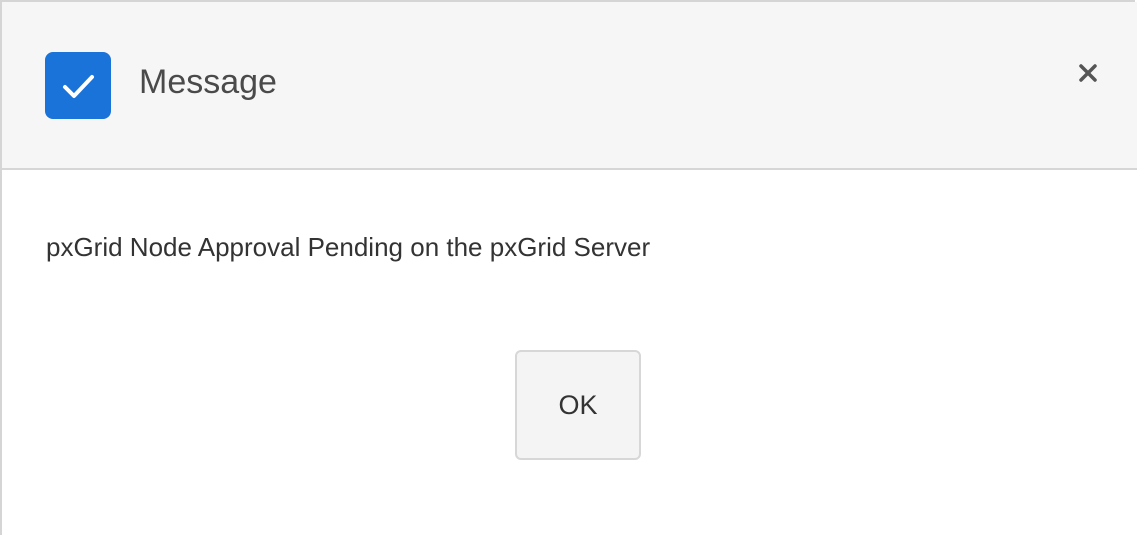  I want to click on close-icon, so click(1088, 74).